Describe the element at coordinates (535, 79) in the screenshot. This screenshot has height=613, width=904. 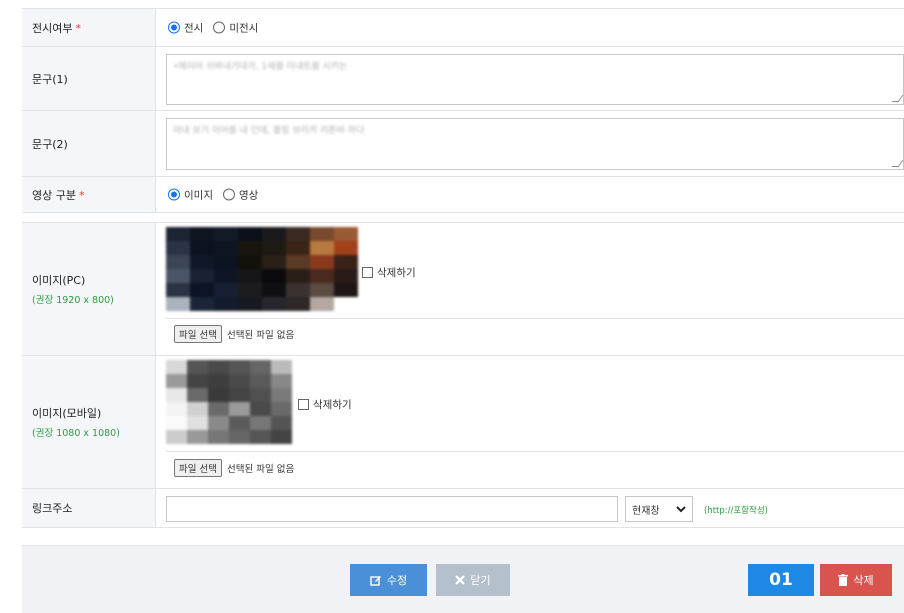
I see `phrase1-textarea: •에이어 쉬바내기대가, 1세를 이내트를 시키는` at that location.